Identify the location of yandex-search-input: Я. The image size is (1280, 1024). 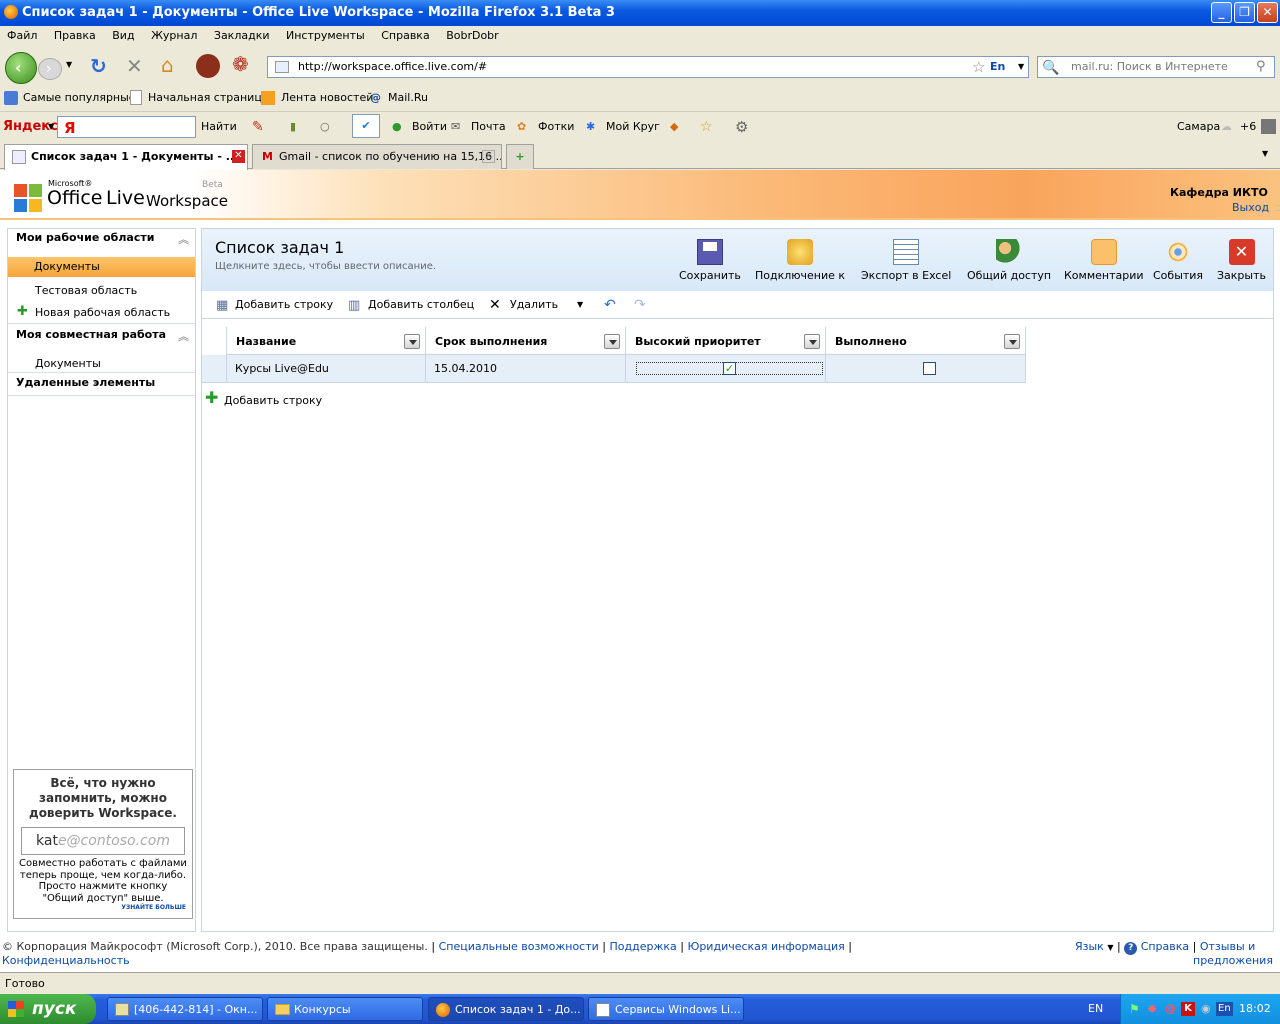
(126, 127).